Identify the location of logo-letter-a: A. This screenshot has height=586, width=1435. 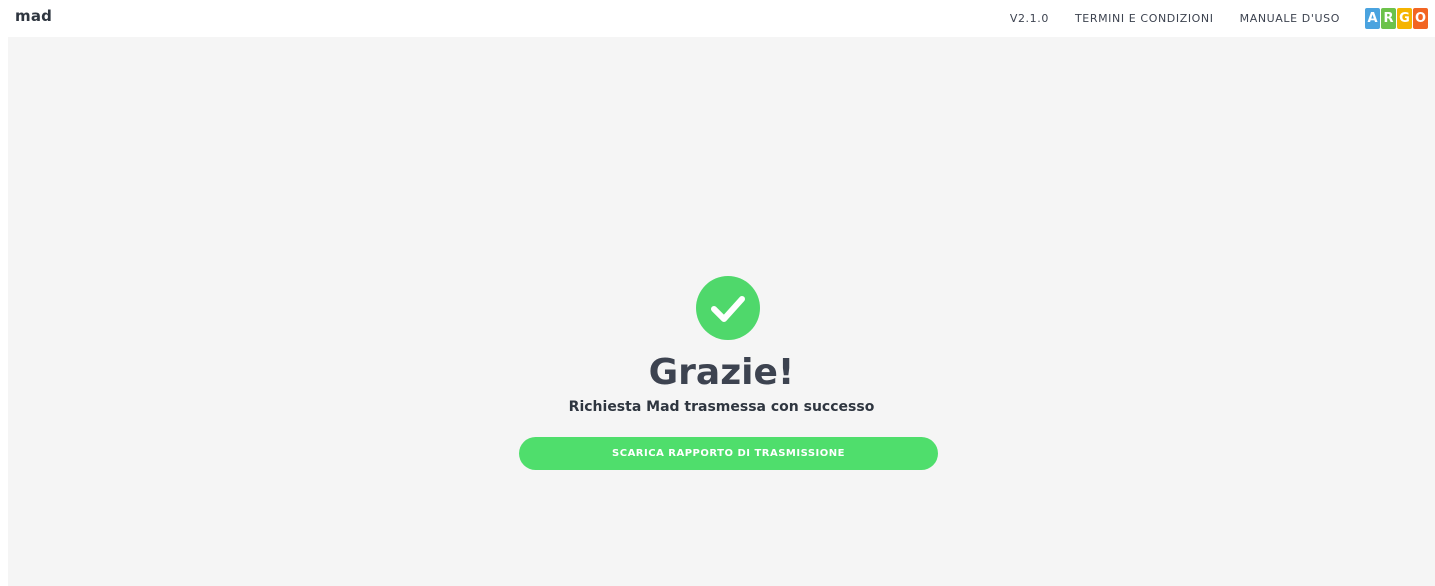
(1372, 18).